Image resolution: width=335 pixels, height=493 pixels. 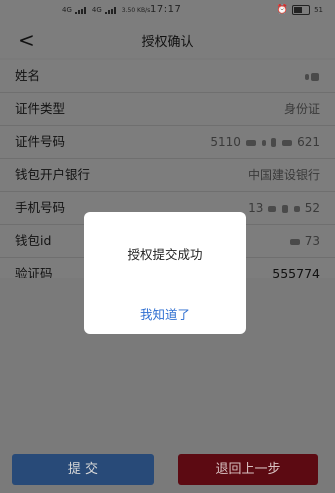 I want to click on page-title: 授权确认, so click(x=167, y=42).